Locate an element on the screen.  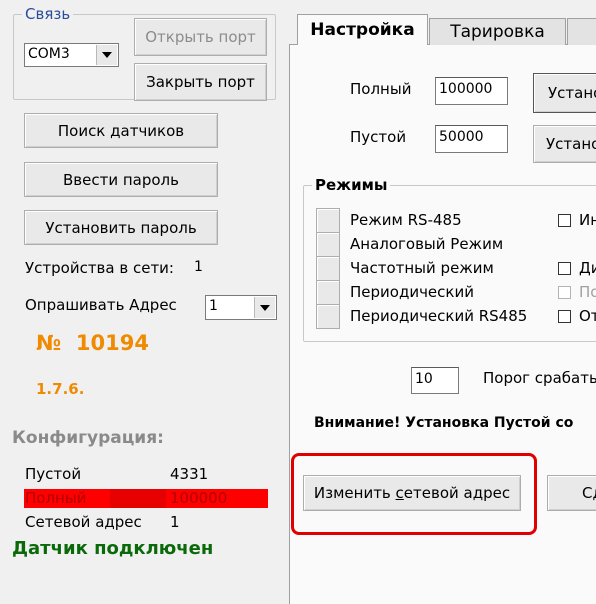
full-label: Полный is located at coordinates (381, 89).